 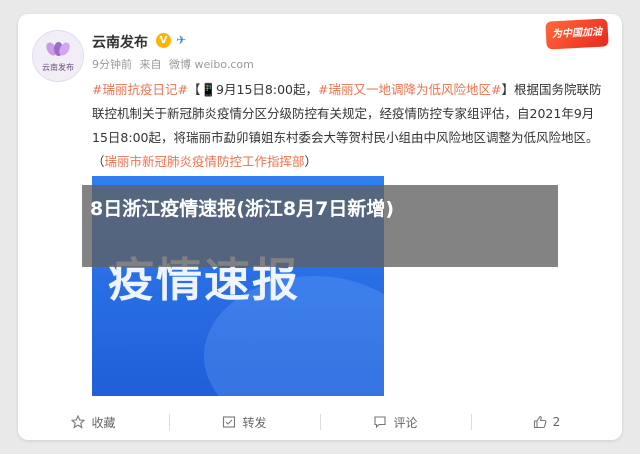 What do you see at coordinates (405, 422) in the screenshot?
I see `comment-label: 评论` at bounding box center [405, 422].